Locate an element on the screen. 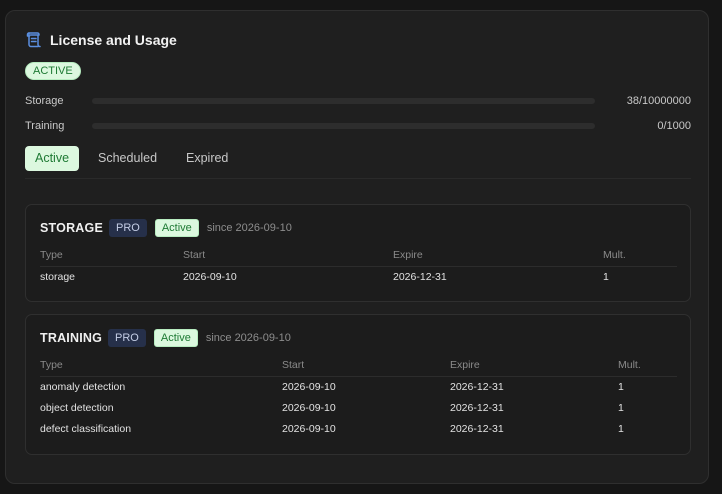 The image size is (722, 494). table-row: object detection 2026-09-10 2026-12-31 1 is located at coordinates (358, 407).